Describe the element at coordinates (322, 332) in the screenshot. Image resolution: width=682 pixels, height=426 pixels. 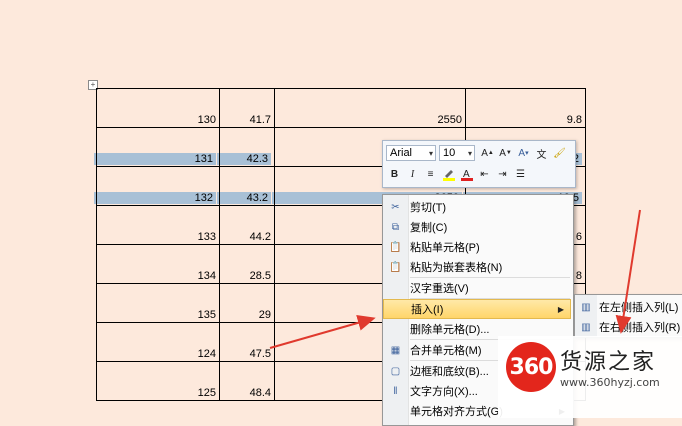
I see `arrow-to-insert` at that location.